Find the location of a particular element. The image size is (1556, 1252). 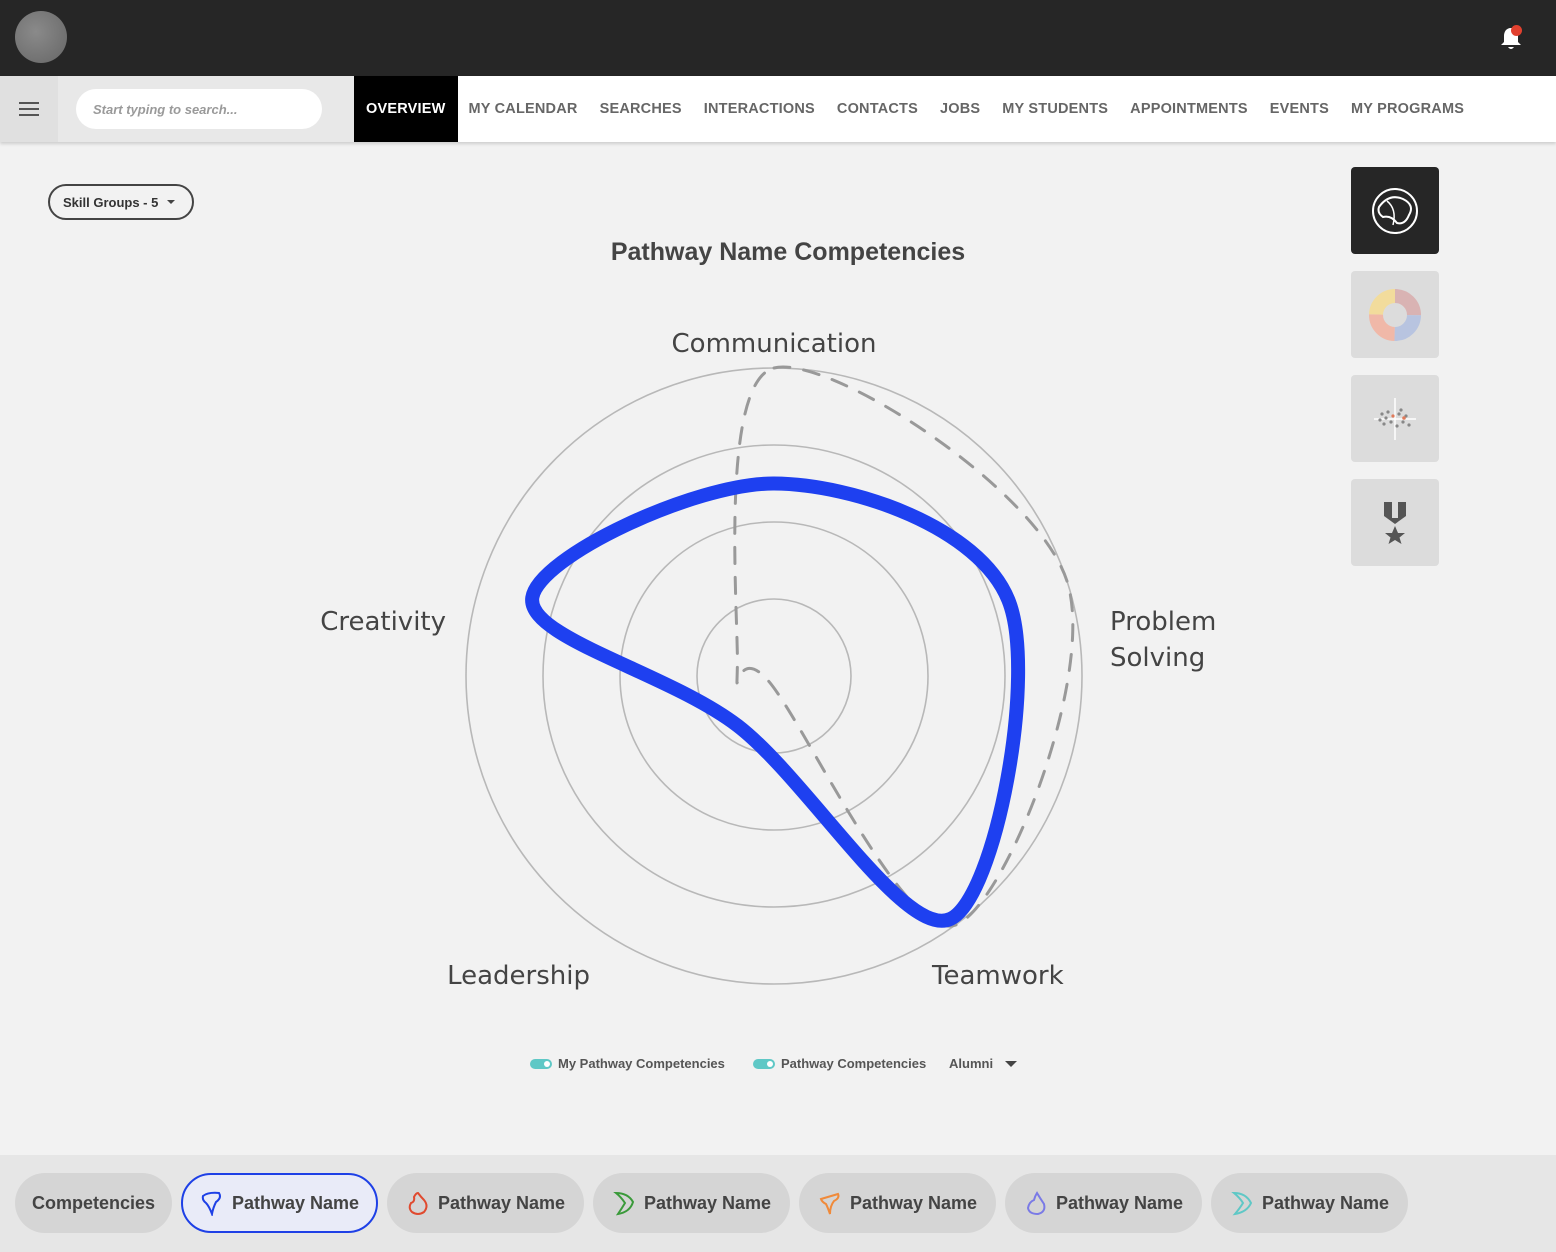

medal-icon is located at coordinates (1395, 522).